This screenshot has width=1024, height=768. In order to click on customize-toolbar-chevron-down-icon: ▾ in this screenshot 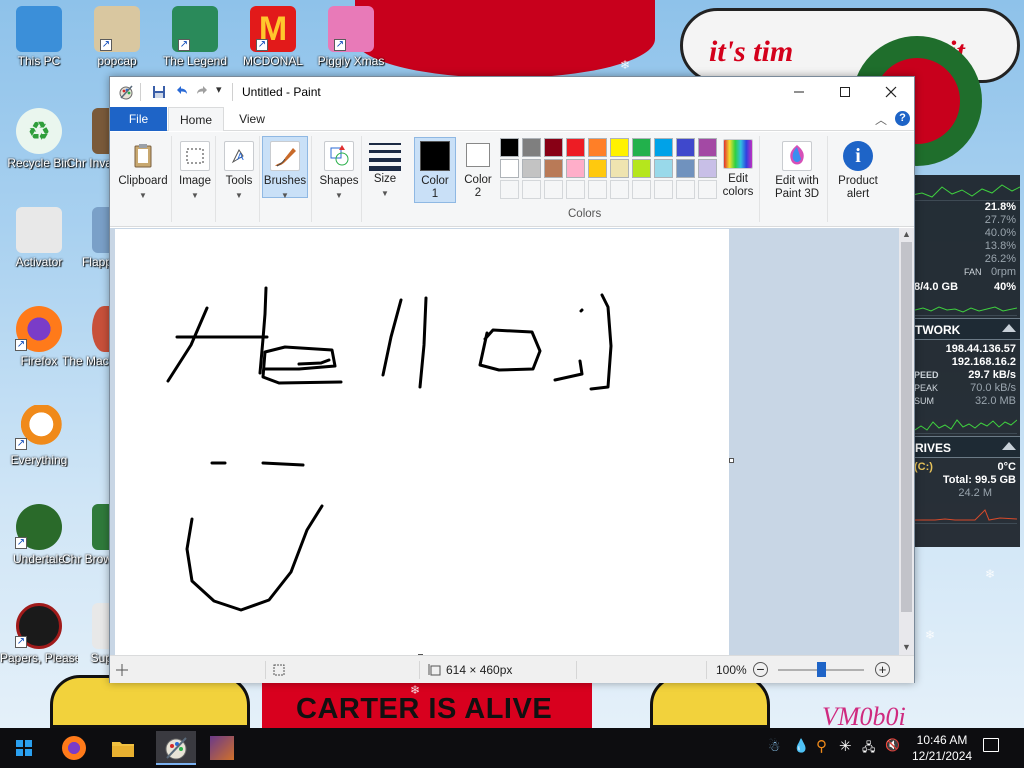, I will do `click(219, 89)`.